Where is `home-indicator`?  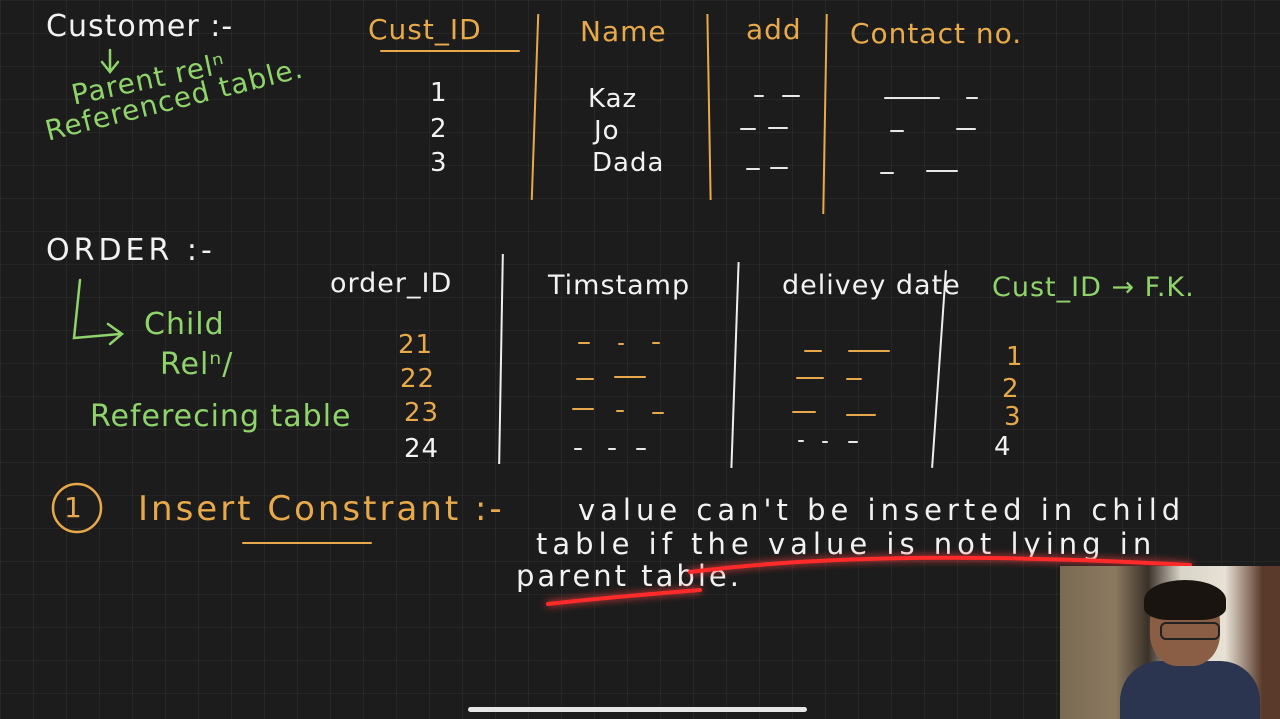
home-indicator is located at coordinates (637, 709).